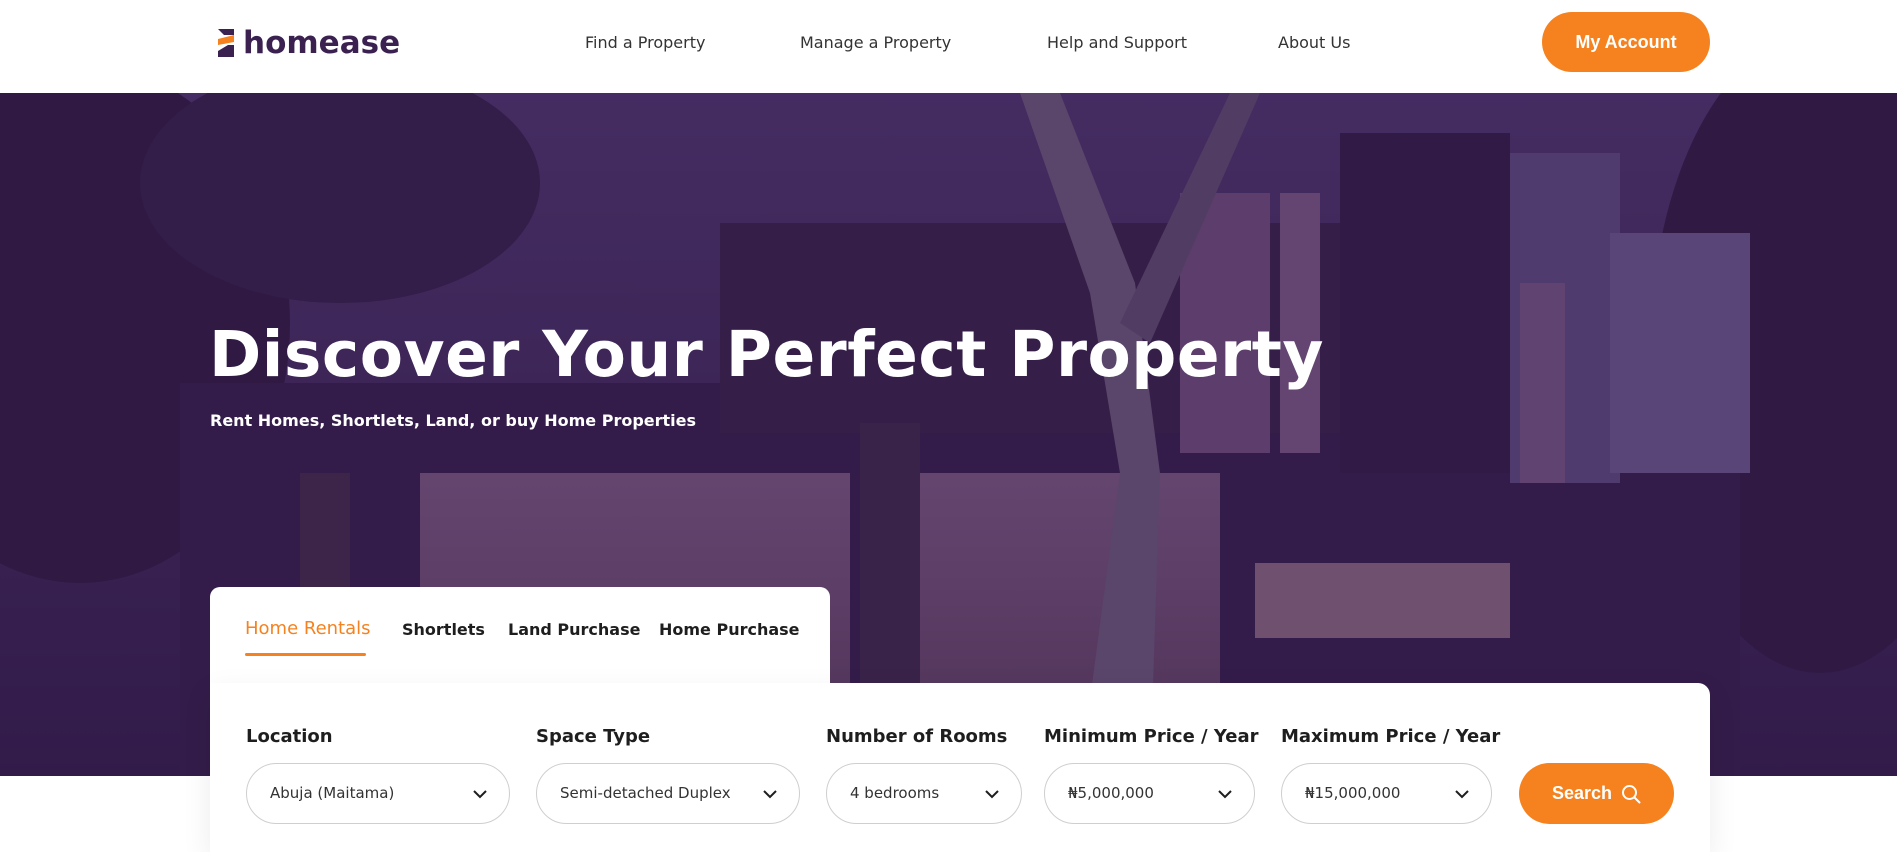  I want to click on rooms-select: 4 bedrooms, so click(924, 793).